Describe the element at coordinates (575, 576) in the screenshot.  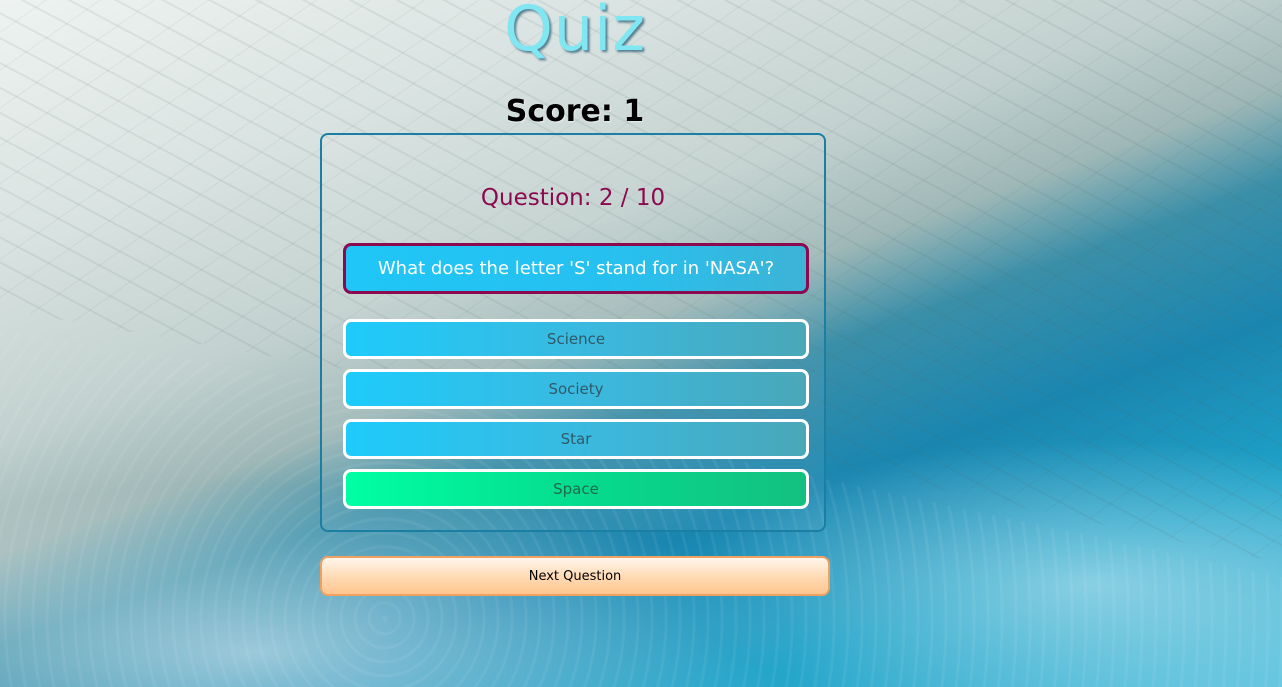
I see `next-question-button: Next Question` at that location.